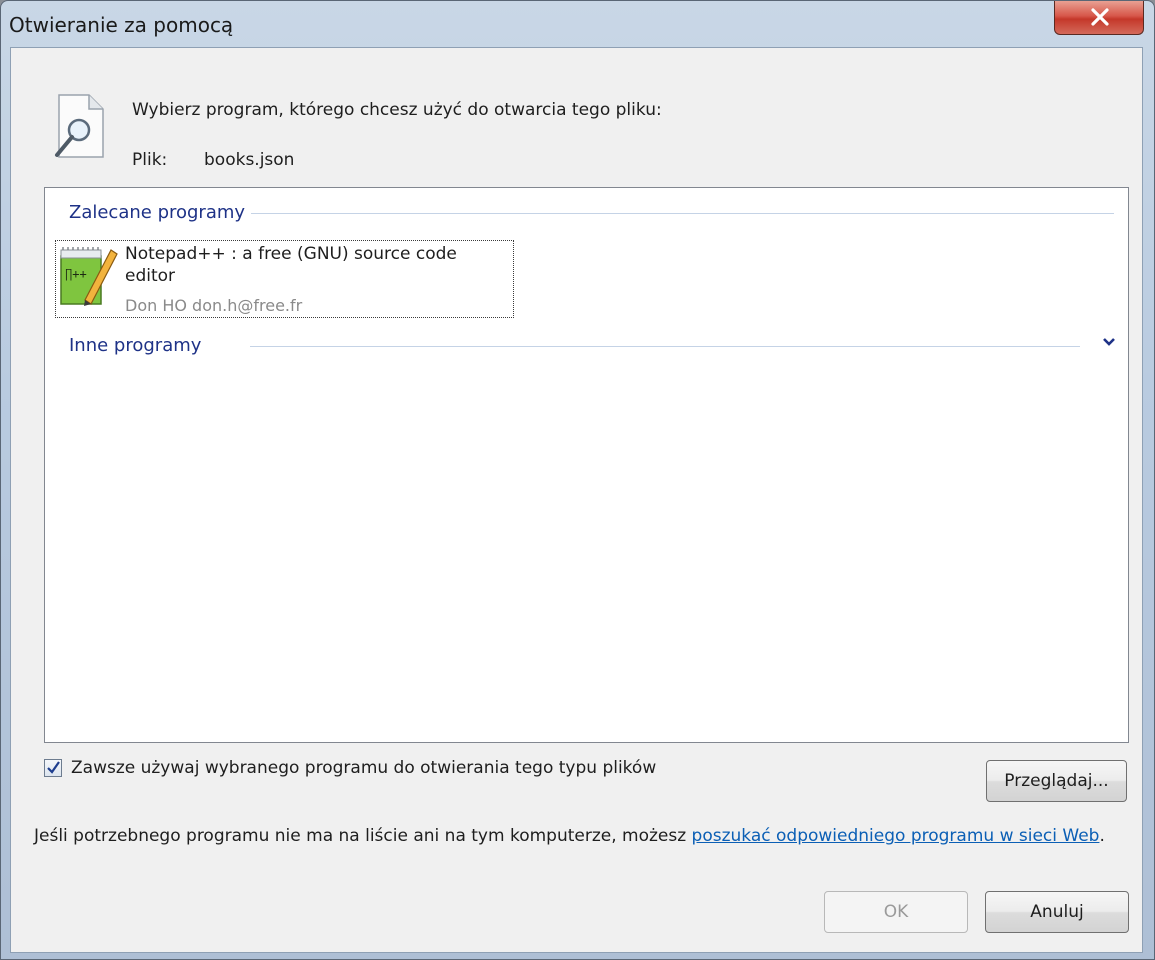 The image size is (1155, 960). Describe the element at coordinates (1102, 836) in the screenshot. I see `info-text-suffix: .` at that location.